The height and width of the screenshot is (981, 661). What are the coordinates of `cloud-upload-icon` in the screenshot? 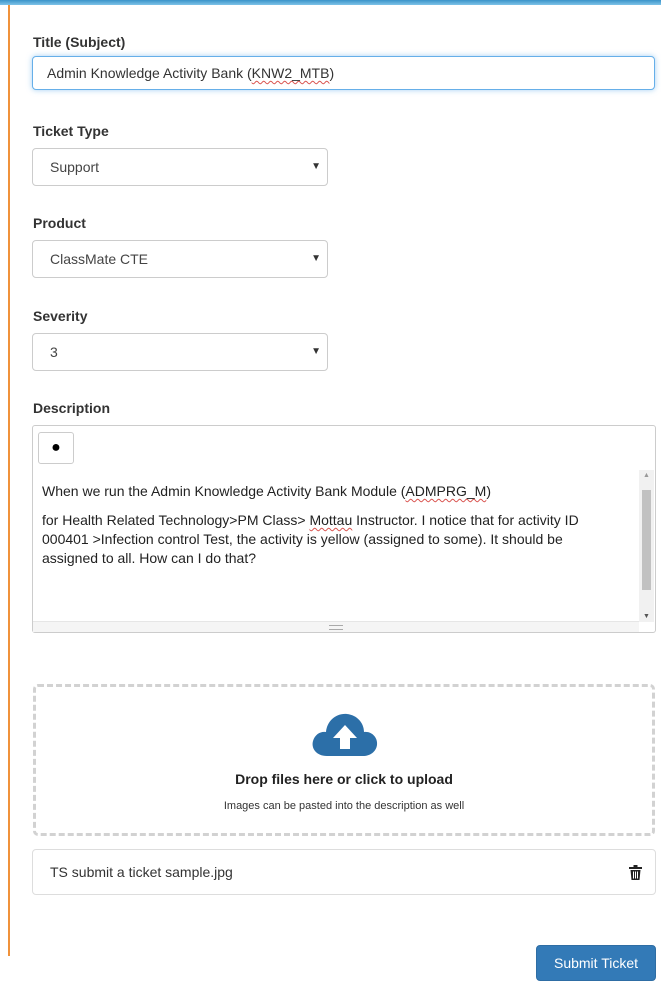 It's located at (345, 734).